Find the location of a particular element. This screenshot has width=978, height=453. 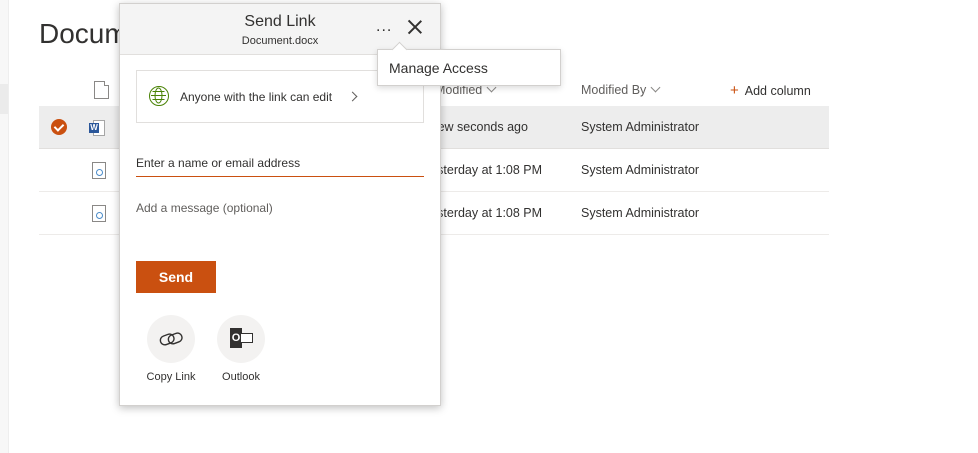

add-column-button: + Add column is located at coordinates (770, 90).